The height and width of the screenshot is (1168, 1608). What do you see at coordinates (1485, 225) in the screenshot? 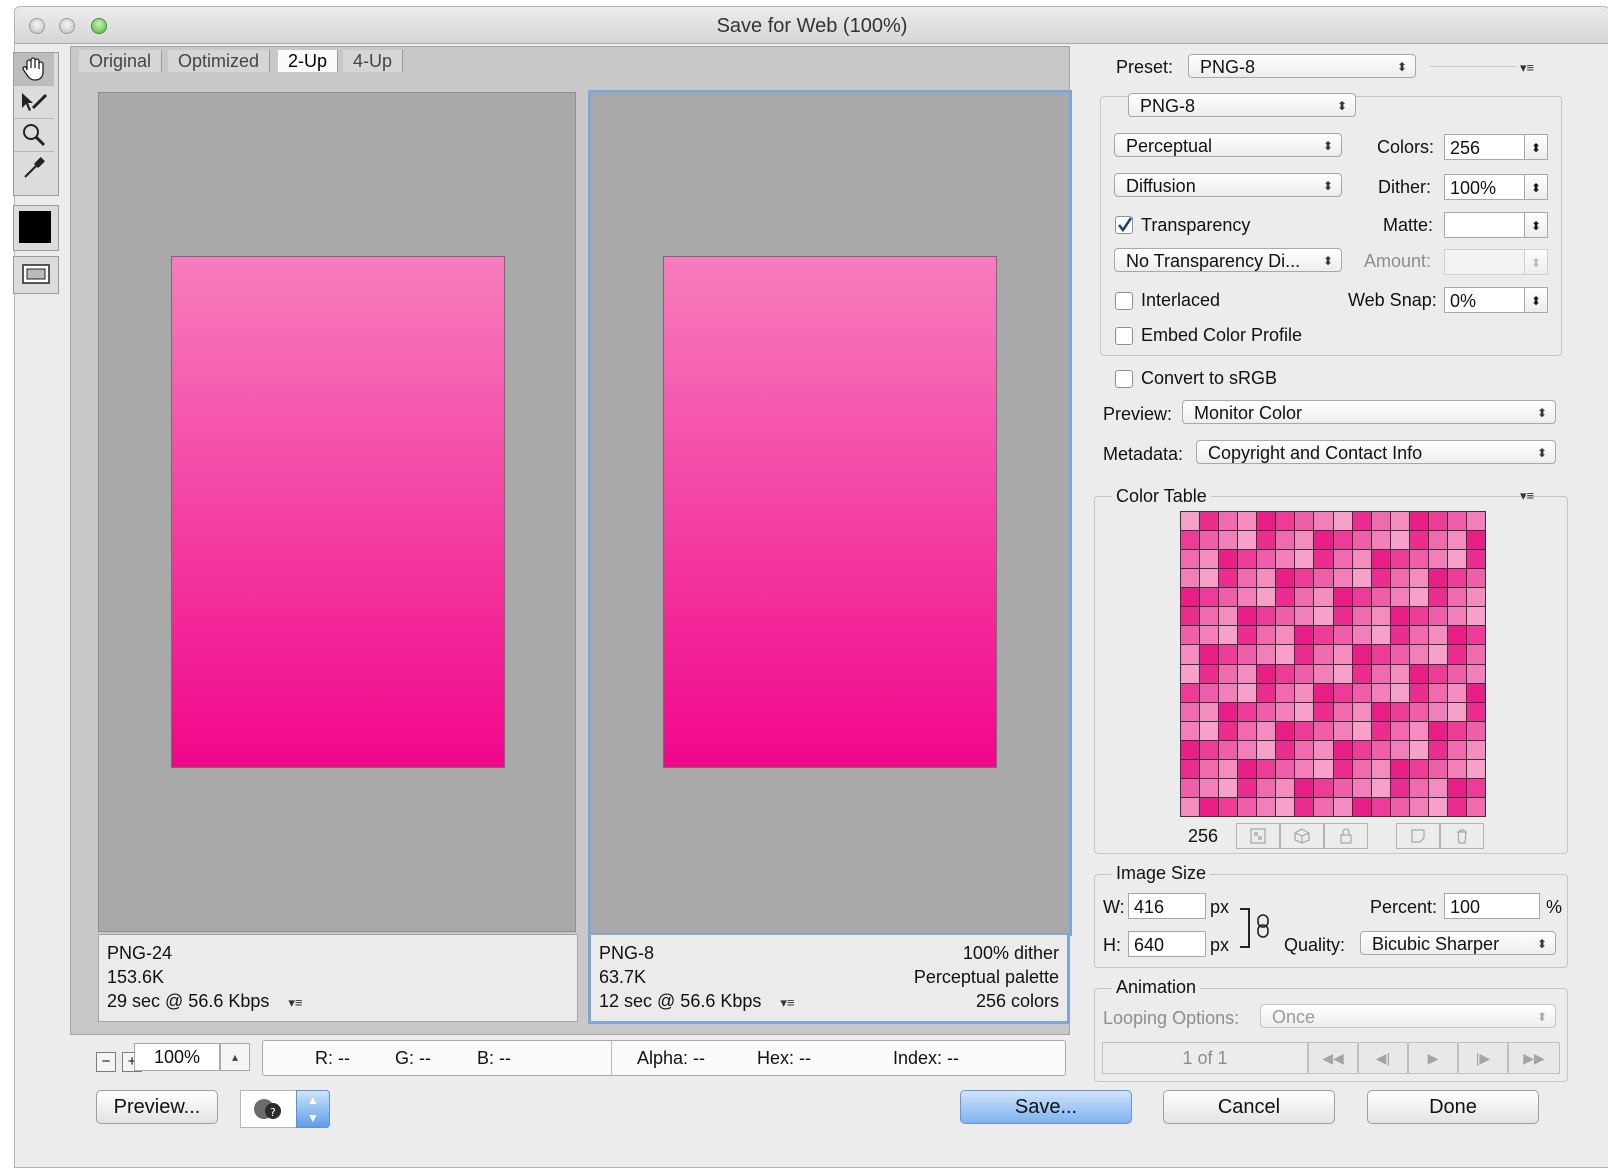
I see `matte-field` at bounding box center [1485, 225].